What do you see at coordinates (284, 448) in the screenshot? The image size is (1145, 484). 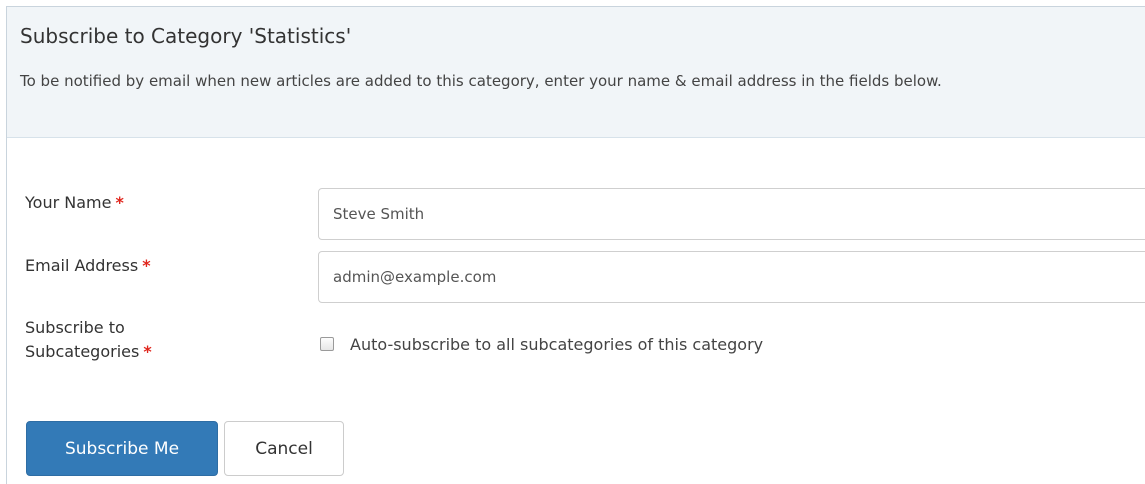 I see `cancel-button: Cancel` at bounding box center [284, 448].